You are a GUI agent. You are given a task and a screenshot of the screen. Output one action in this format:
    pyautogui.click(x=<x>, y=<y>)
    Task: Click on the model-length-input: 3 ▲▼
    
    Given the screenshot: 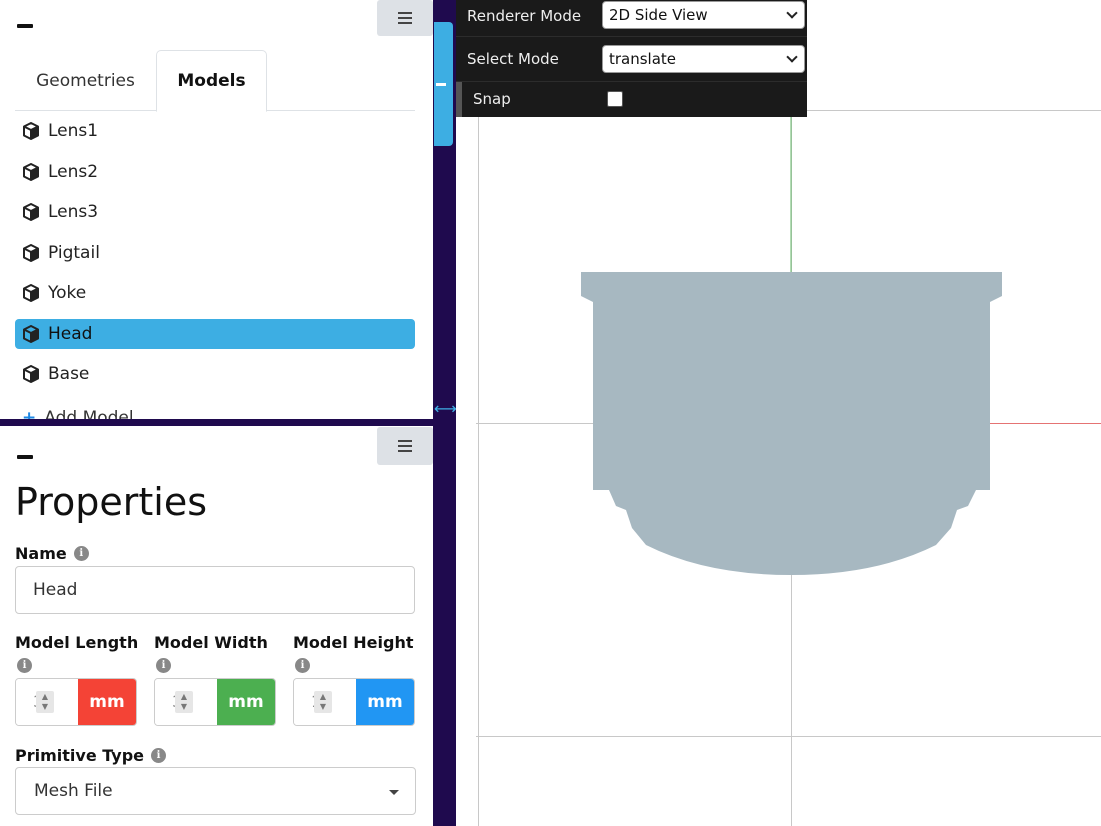 What is the action you would take?
    pyautogui.click(x=47, y=702)
    